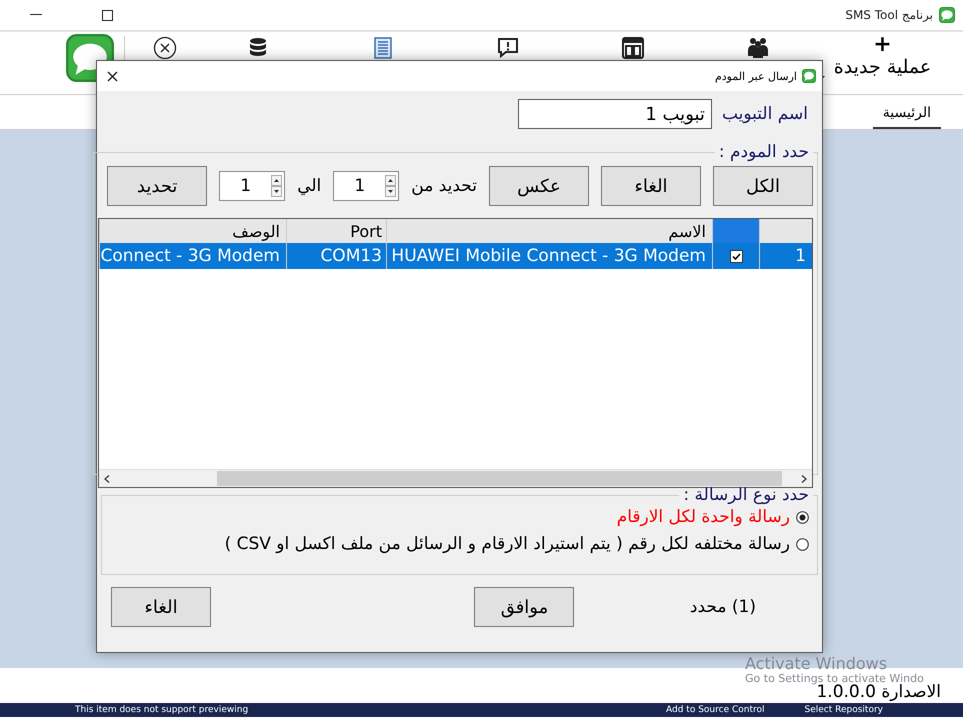  What do you see at coordinates (539, 186) in the screenshot?
I see `selection-button: عكس` at bounding box center [539, 186].